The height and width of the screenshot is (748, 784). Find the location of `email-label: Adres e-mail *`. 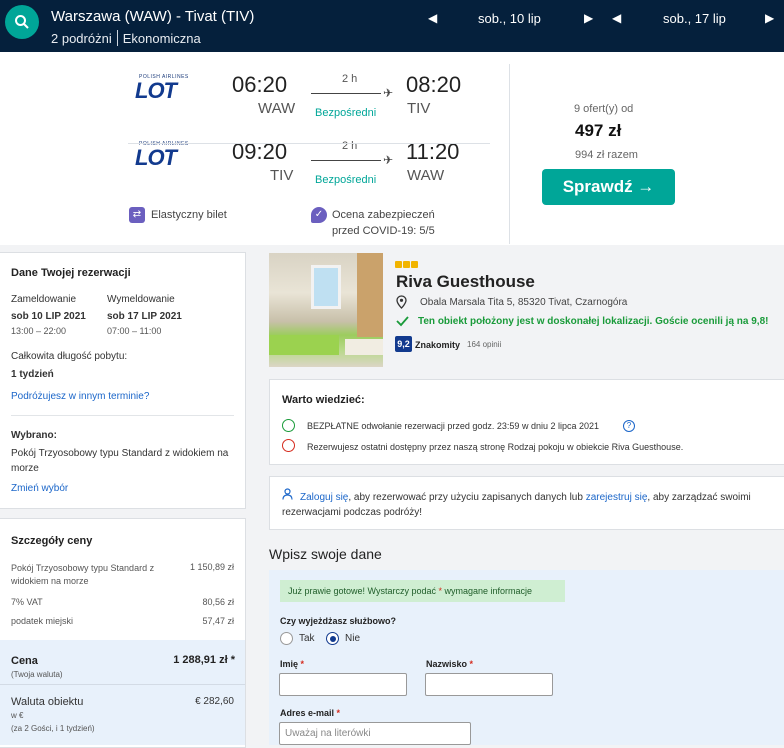

email-label: Adres e-mail * is located at coordinates (310, 713).